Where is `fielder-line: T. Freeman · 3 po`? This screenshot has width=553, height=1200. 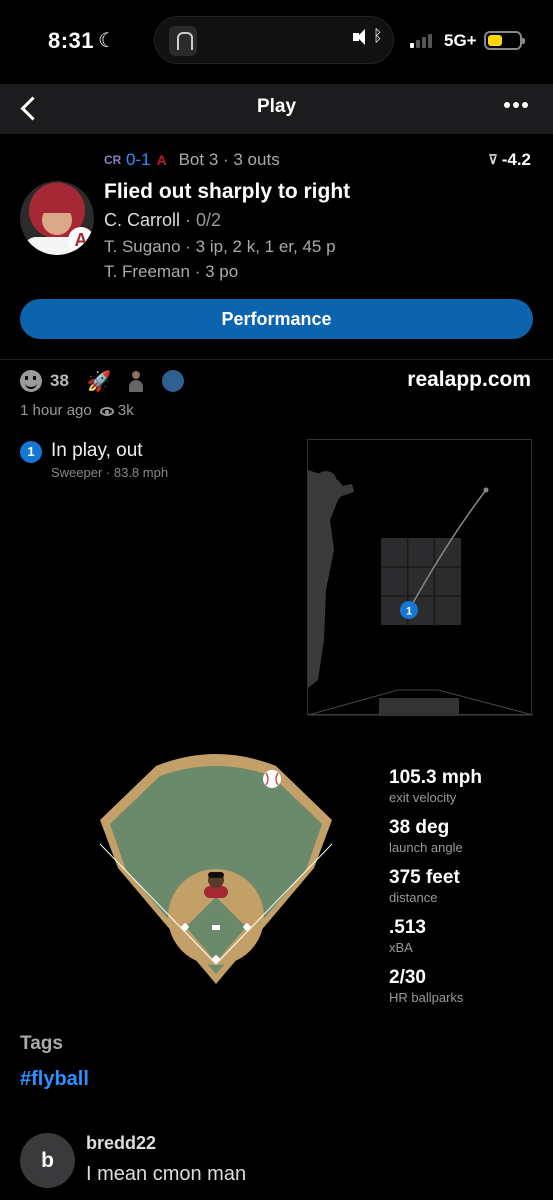 fielder-line: T. Freeman · 3 po is located at coordinates (171, 272).